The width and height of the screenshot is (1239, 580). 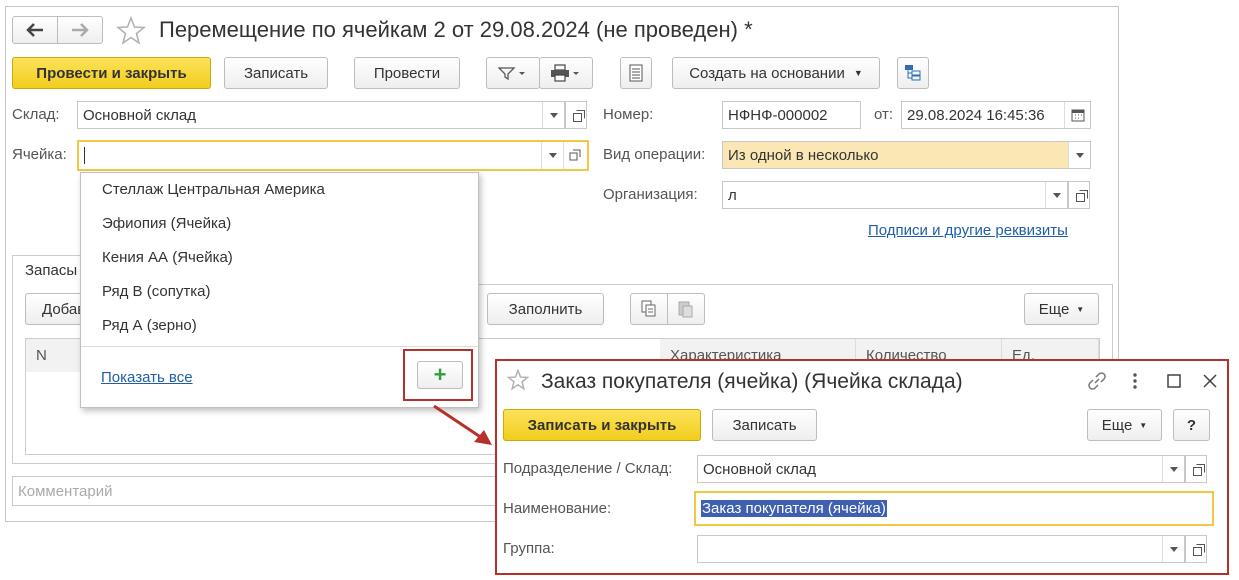 I want to click on save-and-close-button: Записать и закрыть, so click(x=602, y=425).